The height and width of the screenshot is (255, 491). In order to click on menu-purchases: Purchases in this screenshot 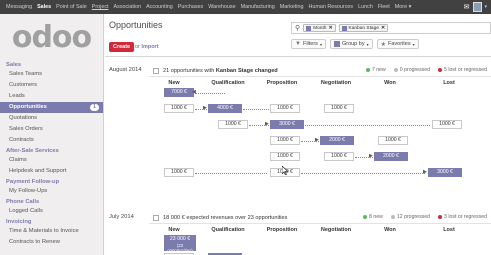, I will do `click(190, 7)`.